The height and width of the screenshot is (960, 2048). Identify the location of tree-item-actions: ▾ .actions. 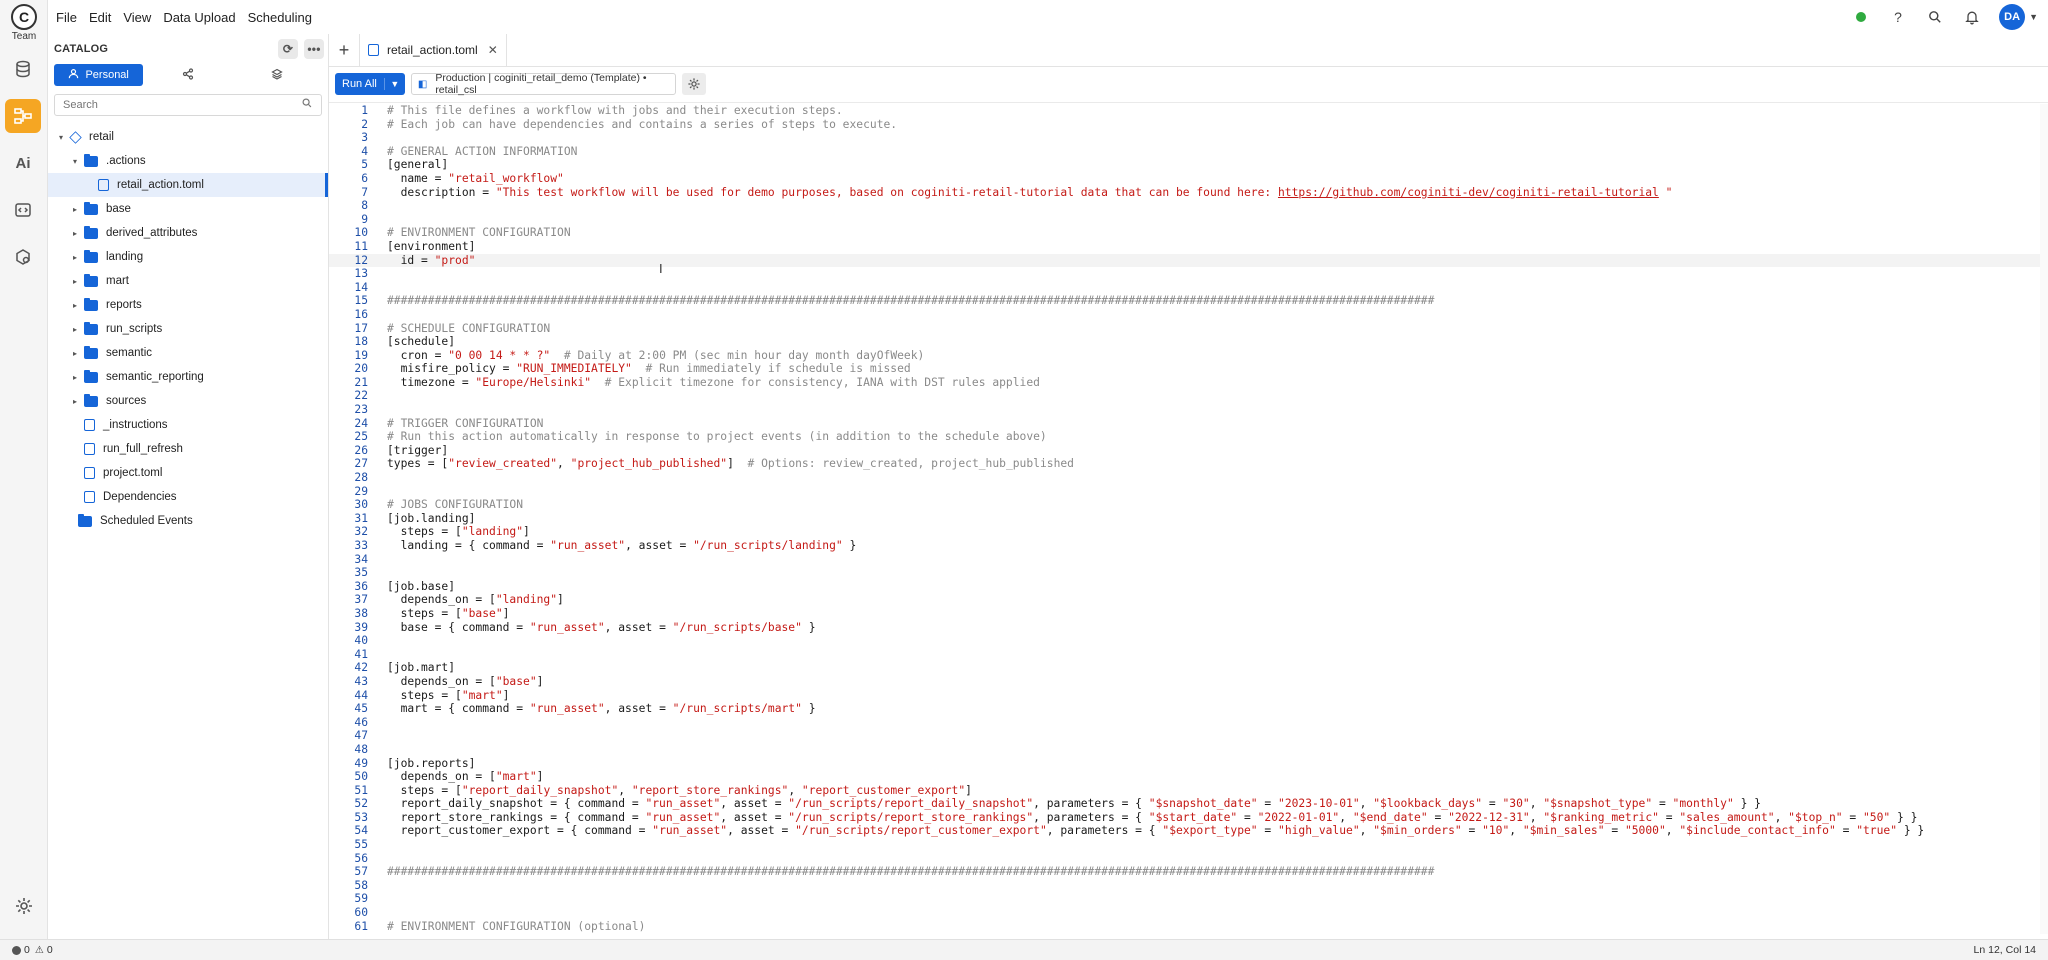
(188, 161).